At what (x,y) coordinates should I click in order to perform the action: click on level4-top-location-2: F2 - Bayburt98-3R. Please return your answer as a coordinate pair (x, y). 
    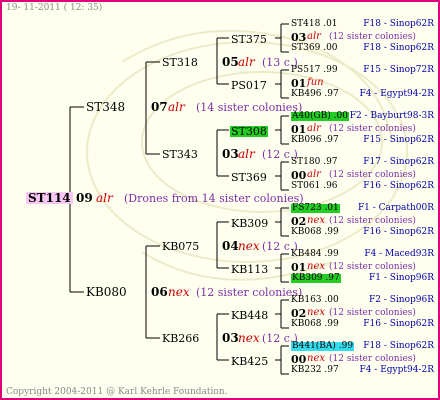
    Looking at the image, I should click on (391, 116).